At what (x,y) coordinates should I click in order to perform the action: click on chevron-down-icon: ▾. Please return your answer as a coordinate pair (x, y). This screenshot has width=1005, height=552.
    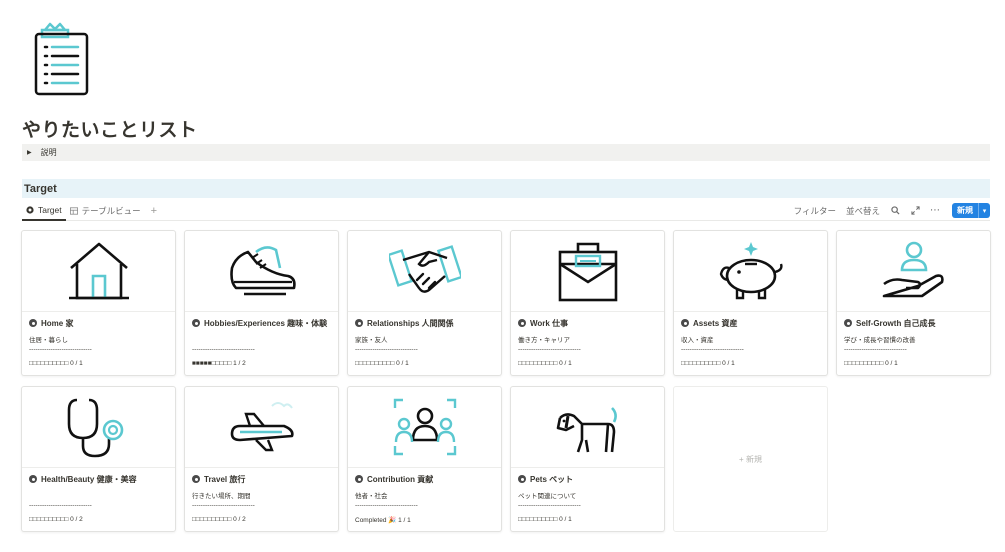
    Looking at the image, I should click on (984, 210).